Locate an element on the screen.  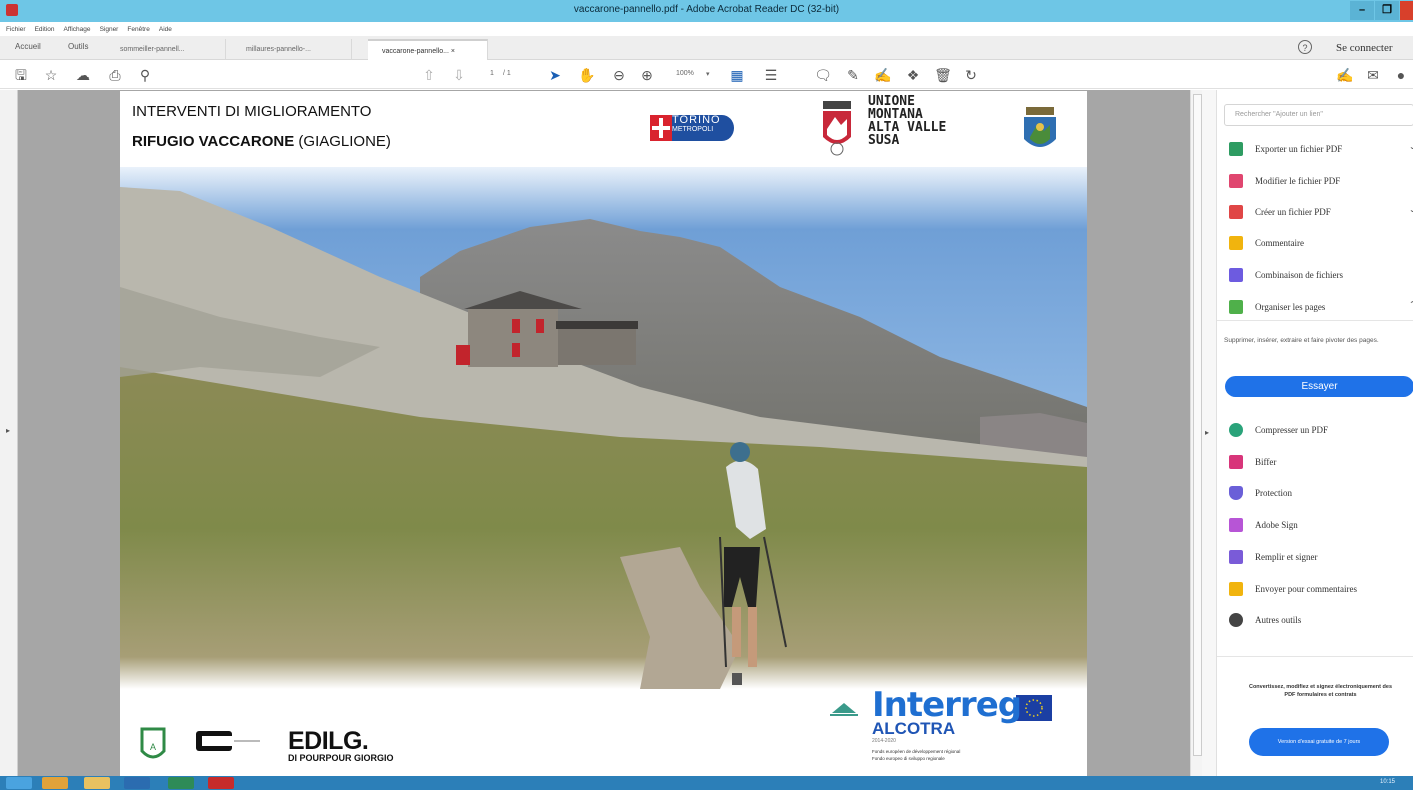
help-icon: ? is located at coordinates (1305, 47).